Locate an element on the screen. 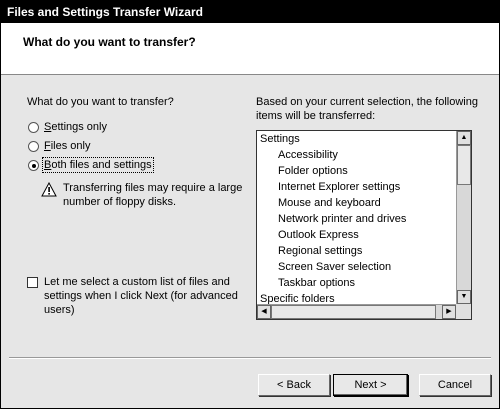  list-item: Taskbar options is located at coordinates (317, 283).